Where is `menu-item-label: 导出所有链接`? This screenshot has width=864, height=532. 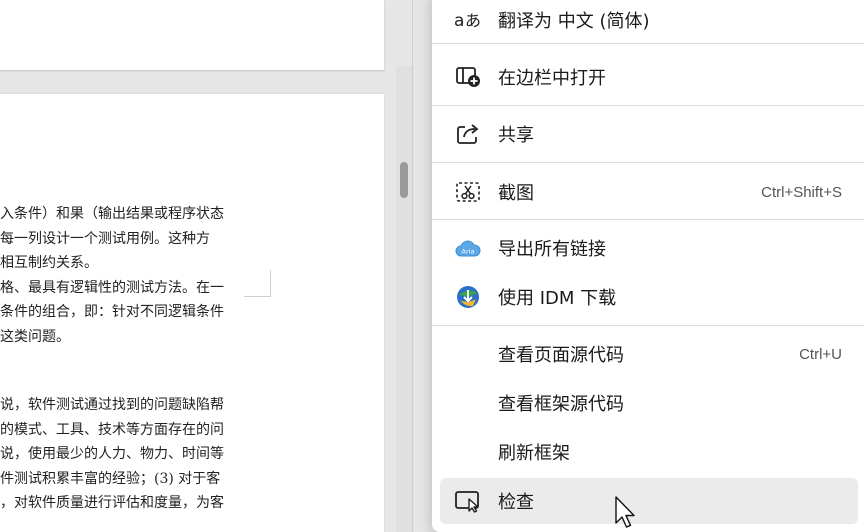
menu-item-label: 导出所有链接 is located at coordinates (552, 249).